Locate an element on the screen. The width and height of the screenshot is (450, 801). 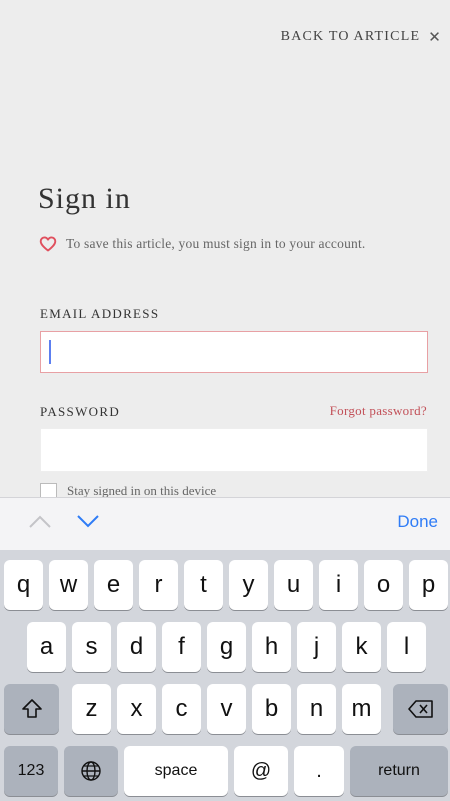
key-h: h is located at coordinates (271, 647).